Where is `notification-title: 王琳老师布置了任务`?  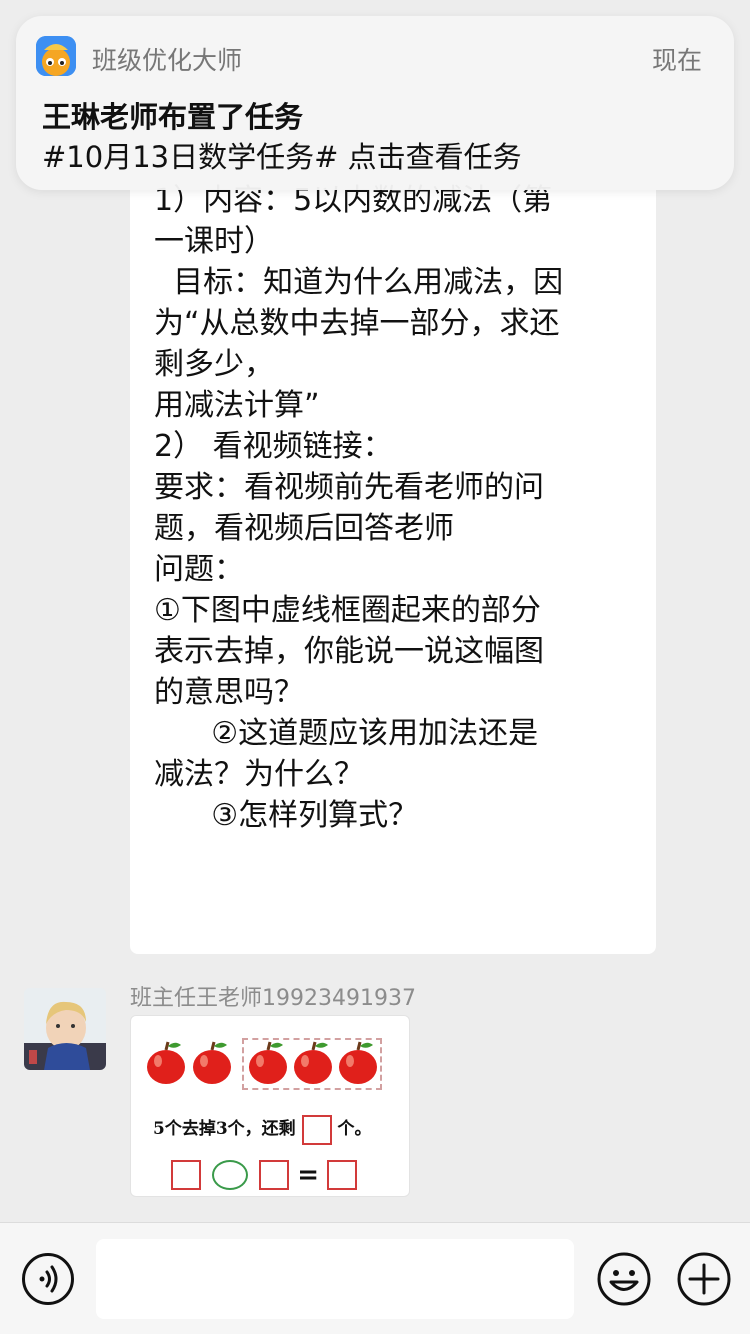
notification-title: 王琳老师布置了任务 is located at coordinates (173, 117).